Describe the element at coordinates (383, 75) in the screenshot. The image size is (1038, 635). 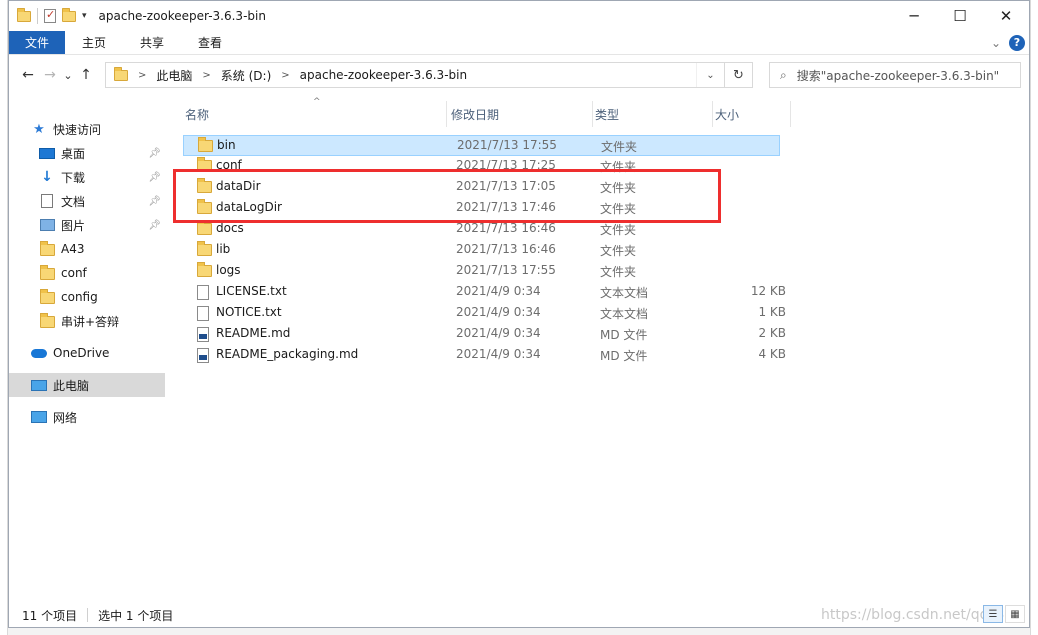
I see `breadcrumb-current-folder: apache-zookeeper-3.6.3-bin` at that location.